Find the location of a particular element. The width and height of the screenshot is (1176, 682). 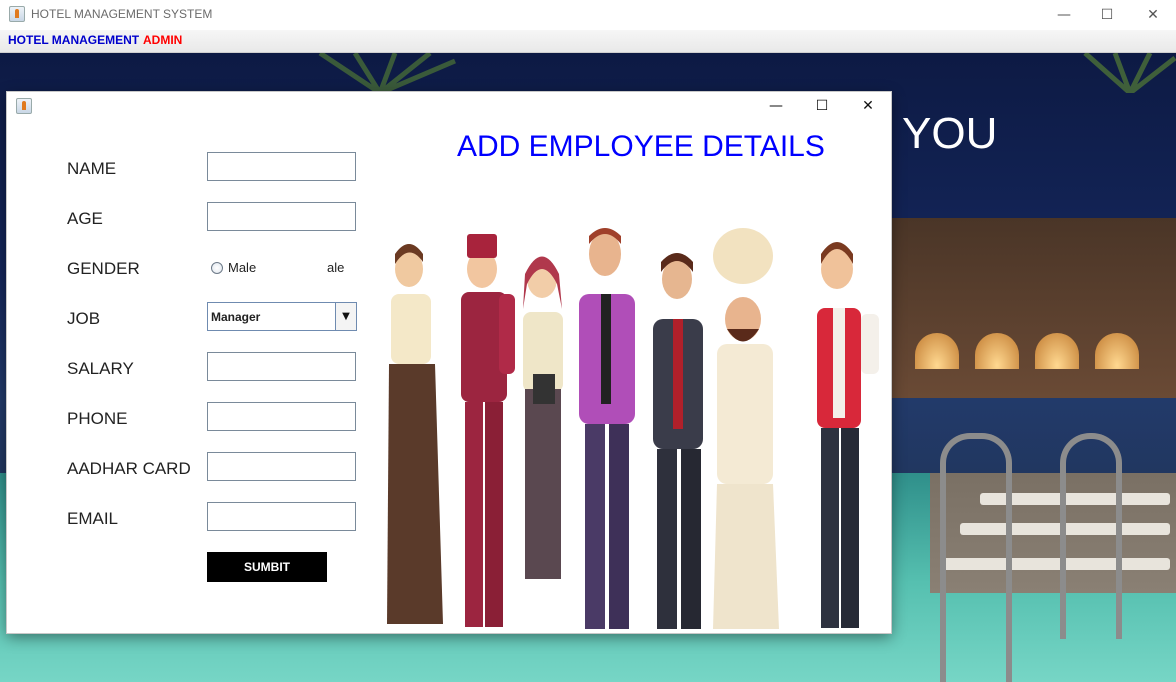

email-label: EMAIL is located at coordinates (93, 518).